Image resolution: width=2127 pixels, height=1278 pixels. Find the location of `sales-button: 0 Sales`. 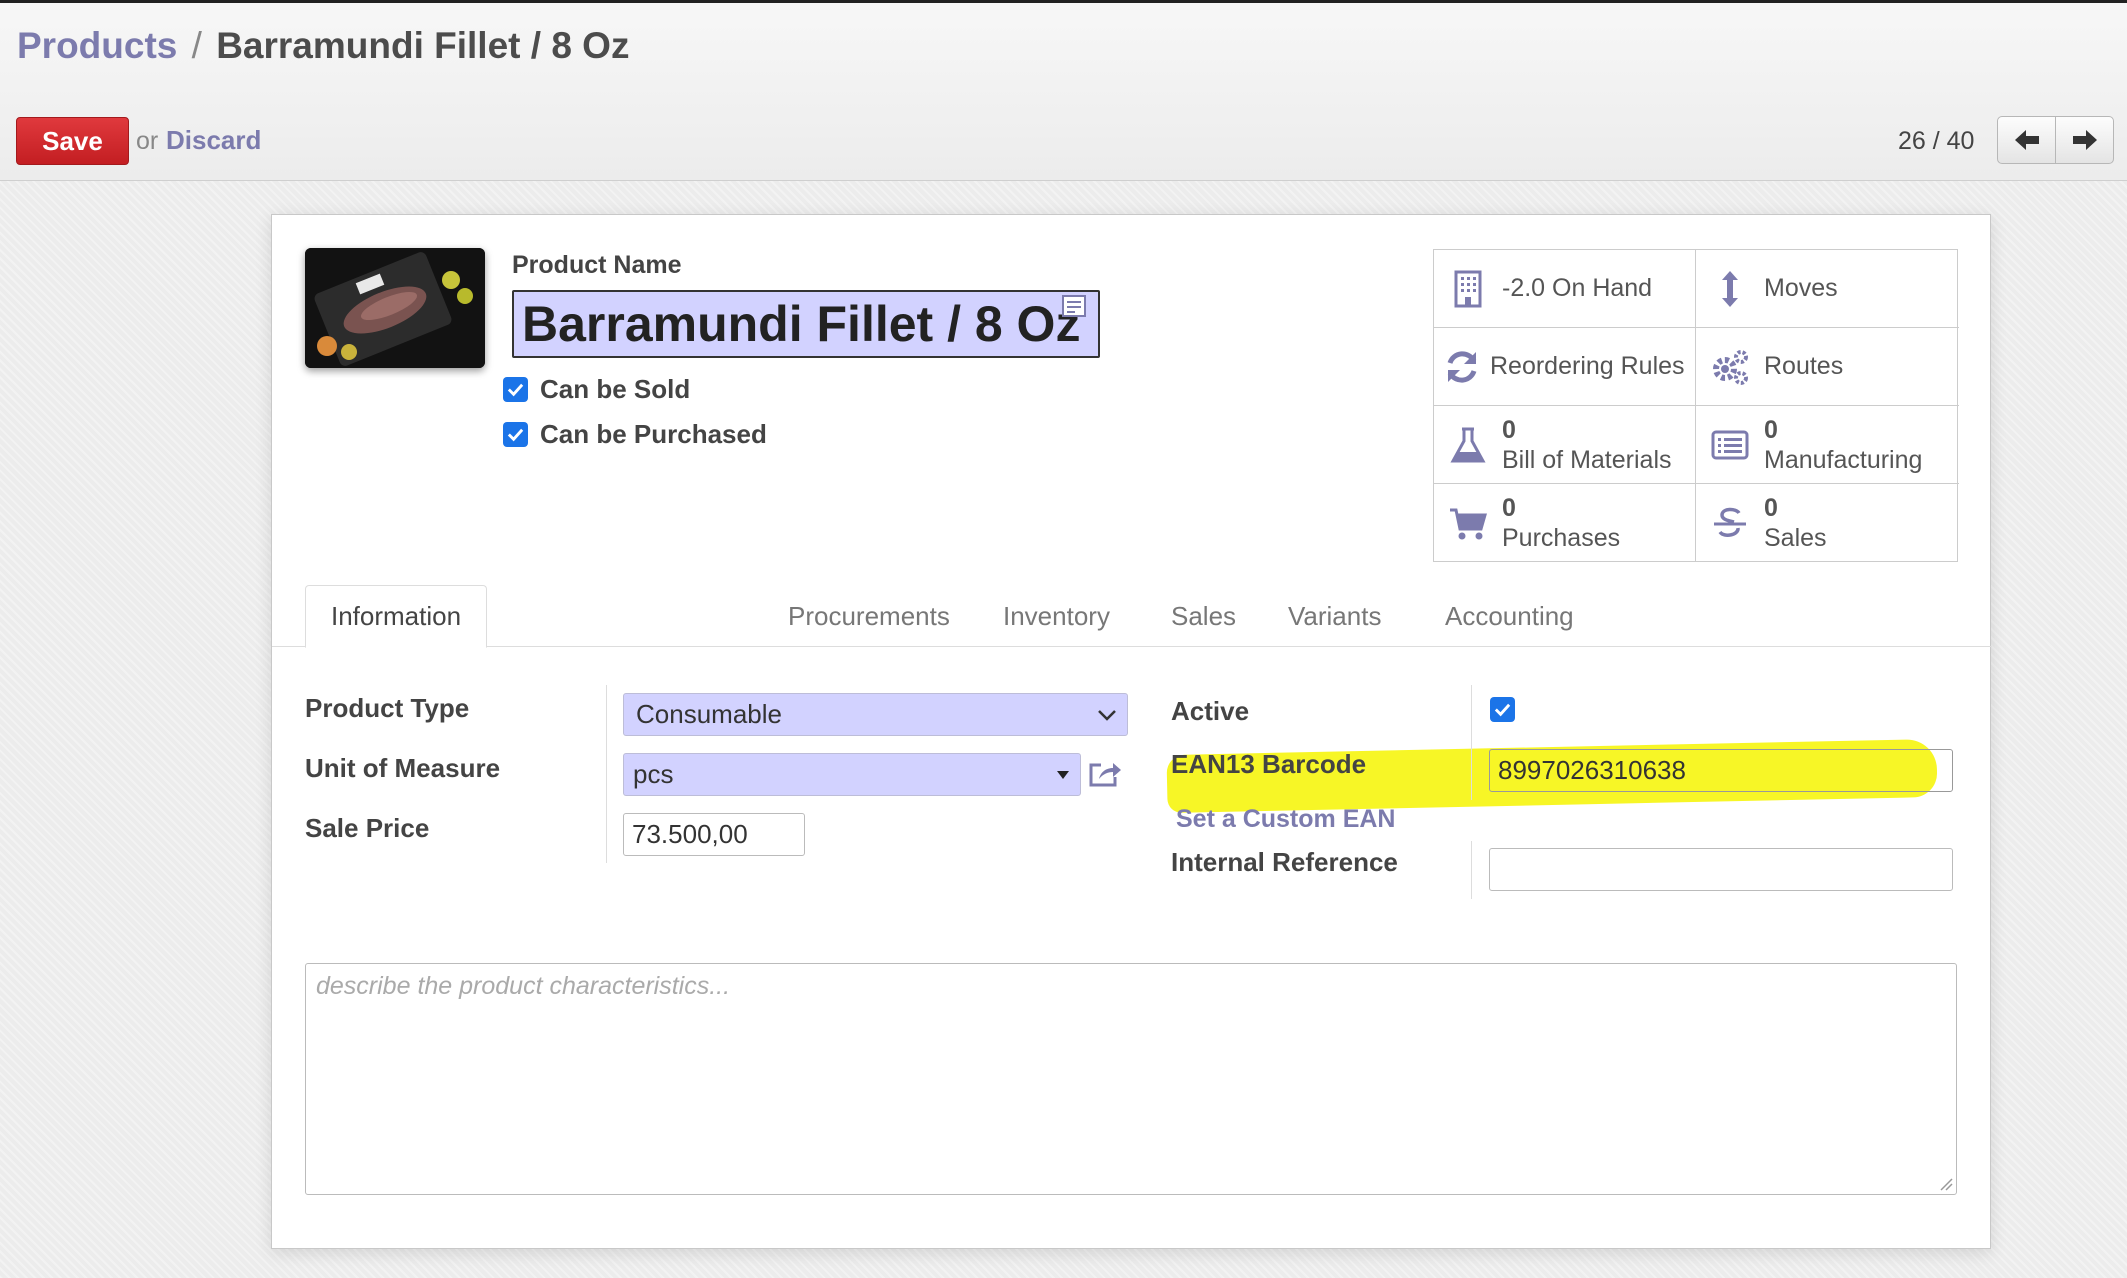

sales-button: 0 Sales is located at coordinates (1827, 523).